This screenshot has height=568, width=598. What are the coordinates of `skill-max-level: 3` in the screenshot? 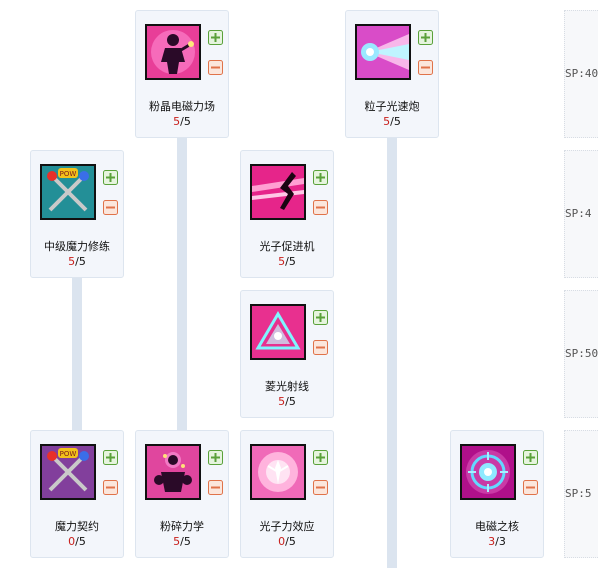 It's located at (502, 541).